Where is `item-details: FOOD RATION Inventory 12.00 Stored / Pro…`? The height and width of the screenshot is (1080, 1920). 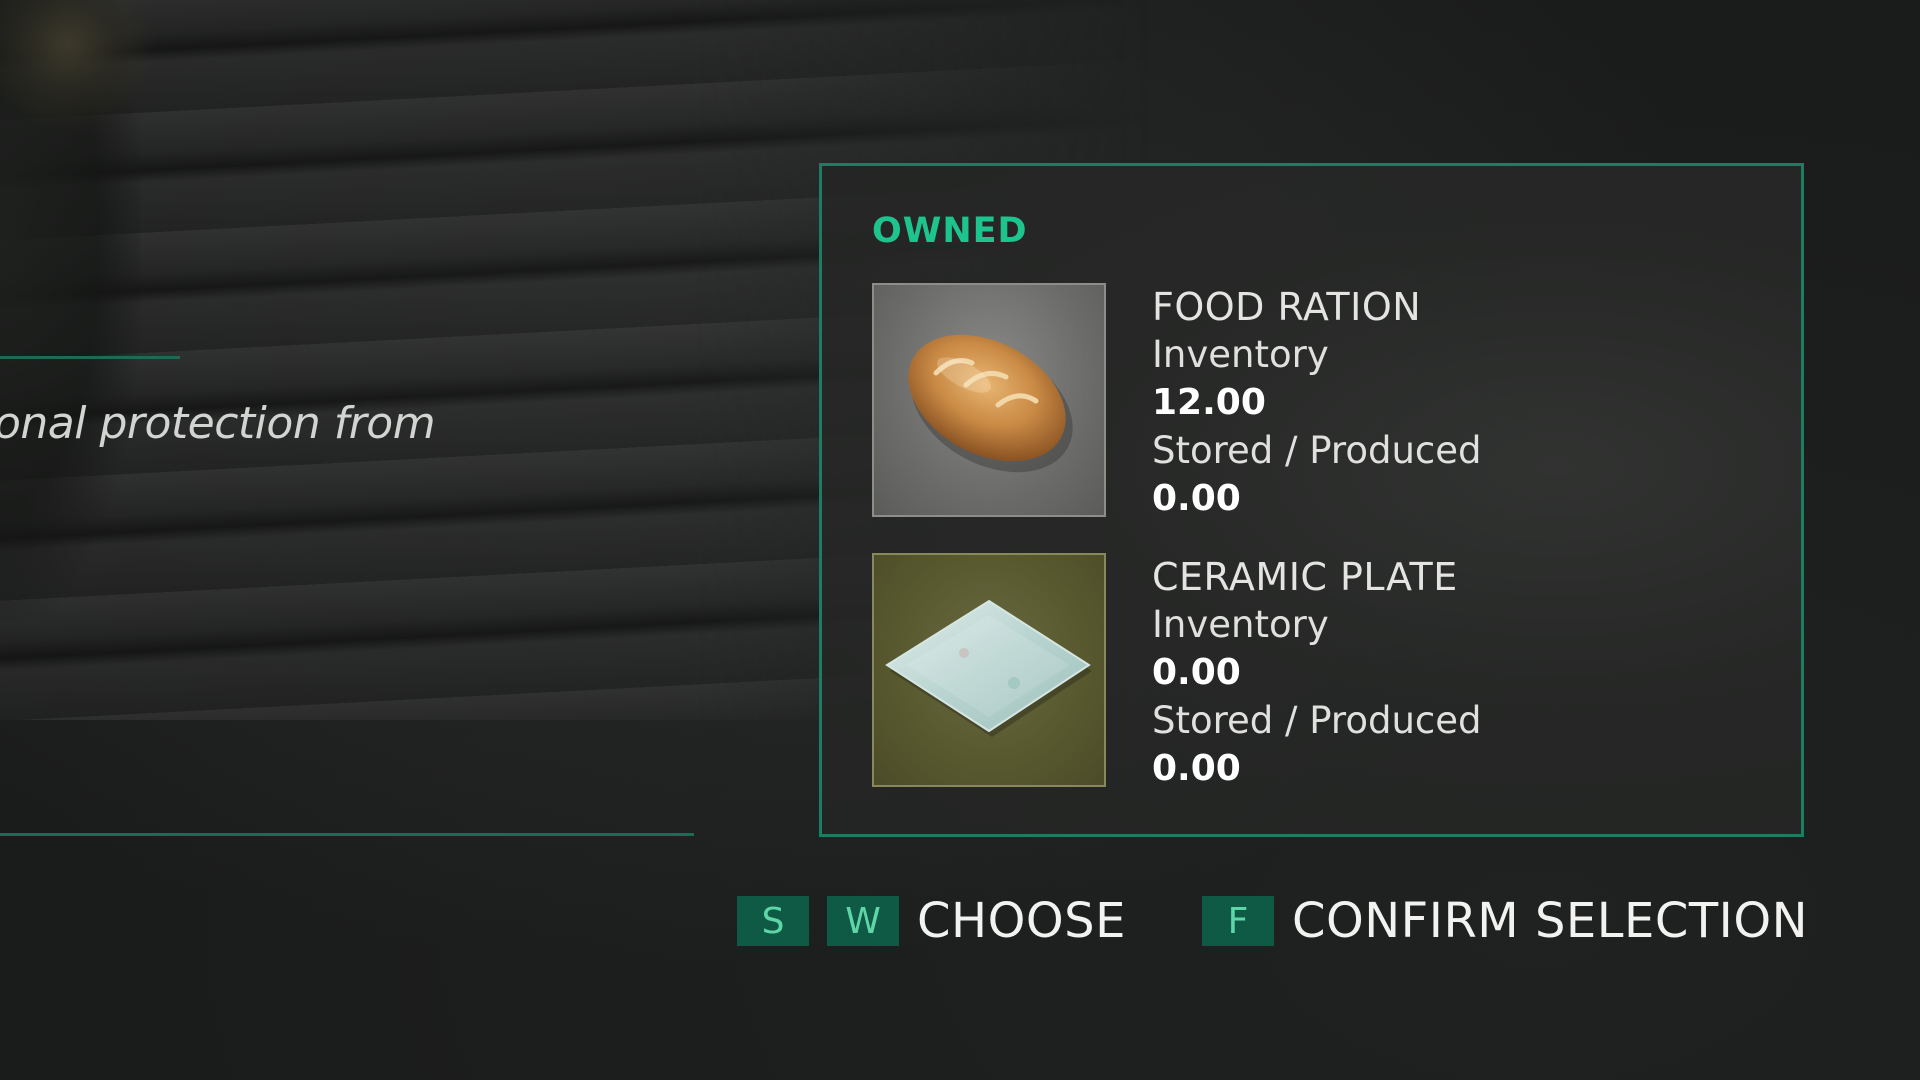 item-details: FOOD RATION Inventory 12.00 Stored / Pro… is located at coordinates (1452, 403).